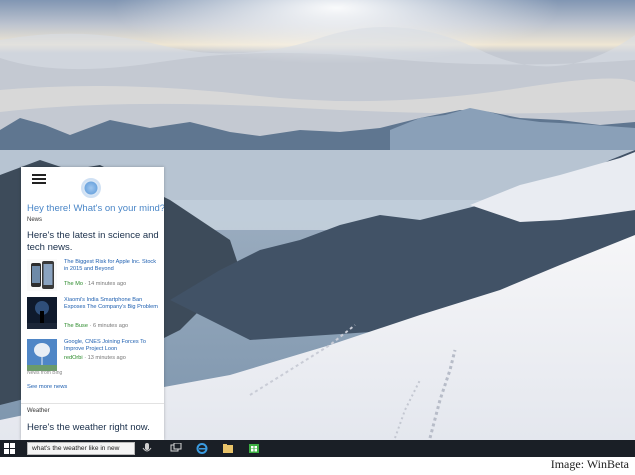  Describe the element at coordinates (45, 373) in the screenshot. I see `news-from-bing-label: News from Bing` at that location.